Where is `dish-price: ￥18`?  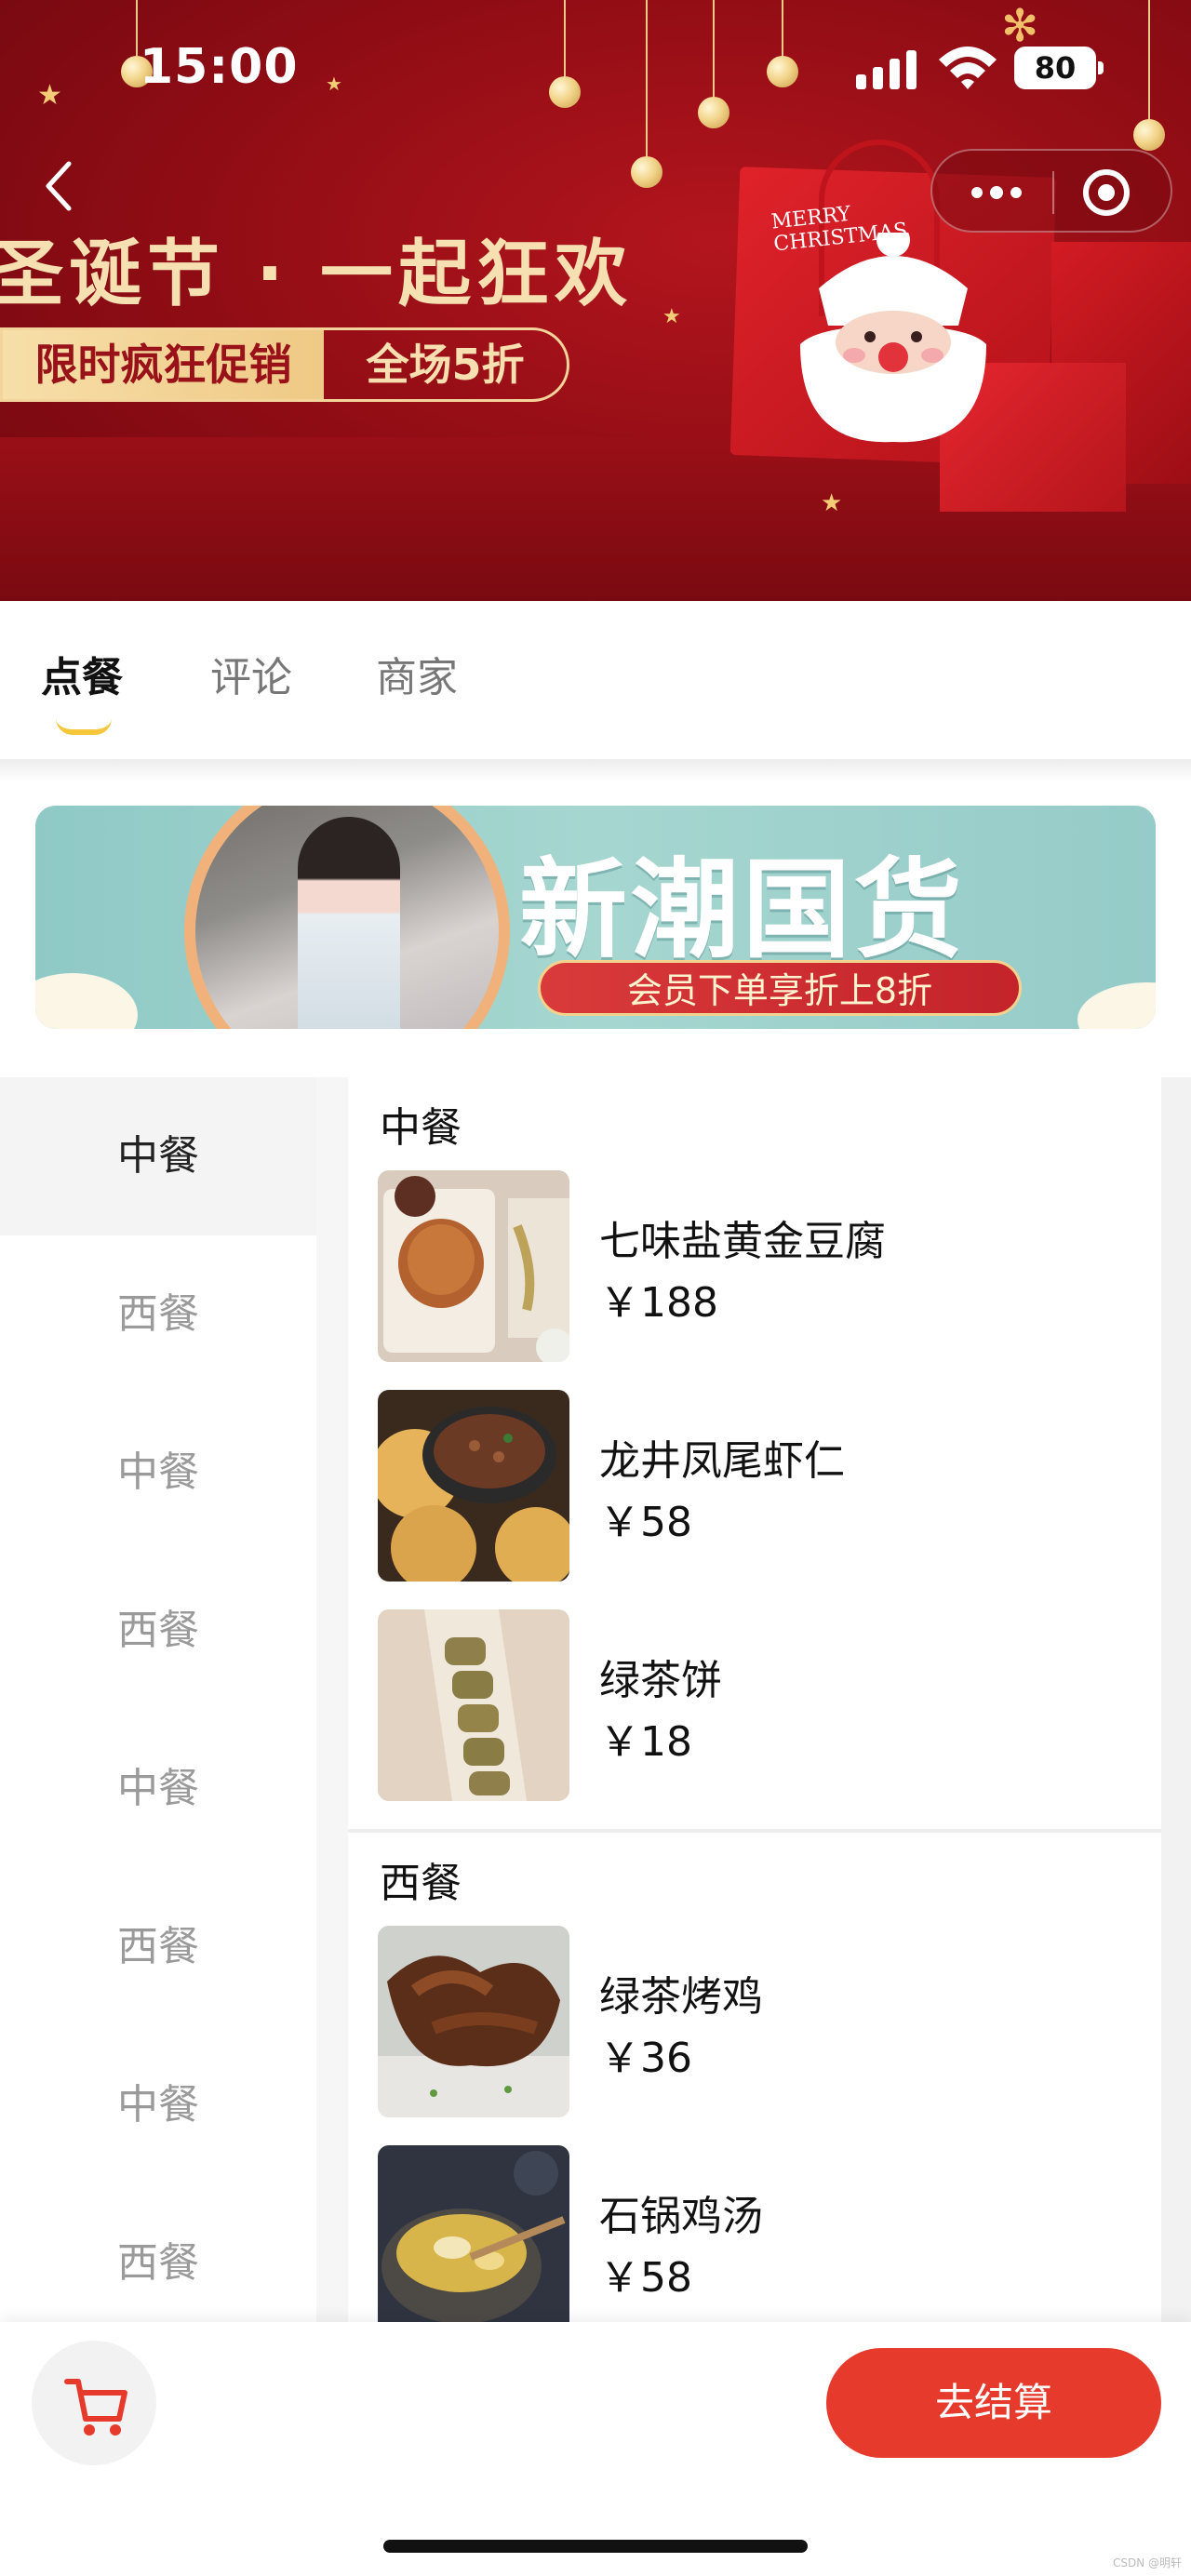
dish-price: ￥18 is located at coordinates (645, 1742).